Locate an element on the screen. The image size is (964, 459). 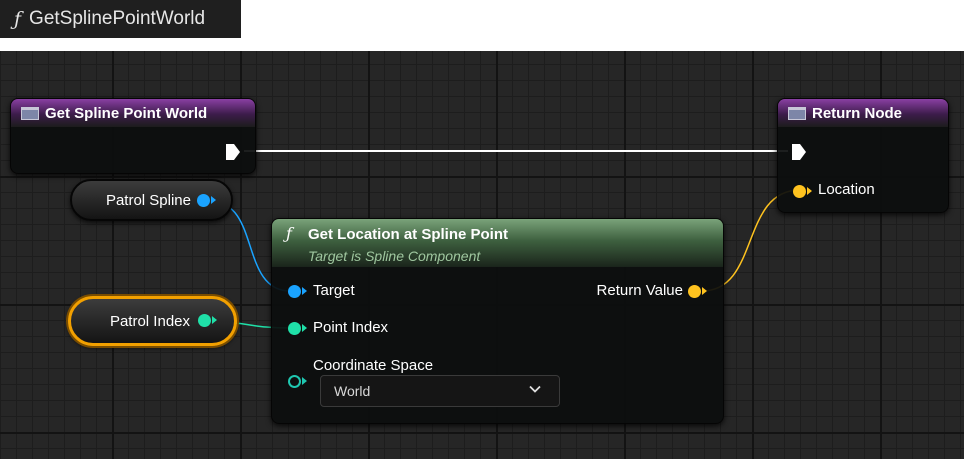
target-label: Target is located at coordinates (334, 290).